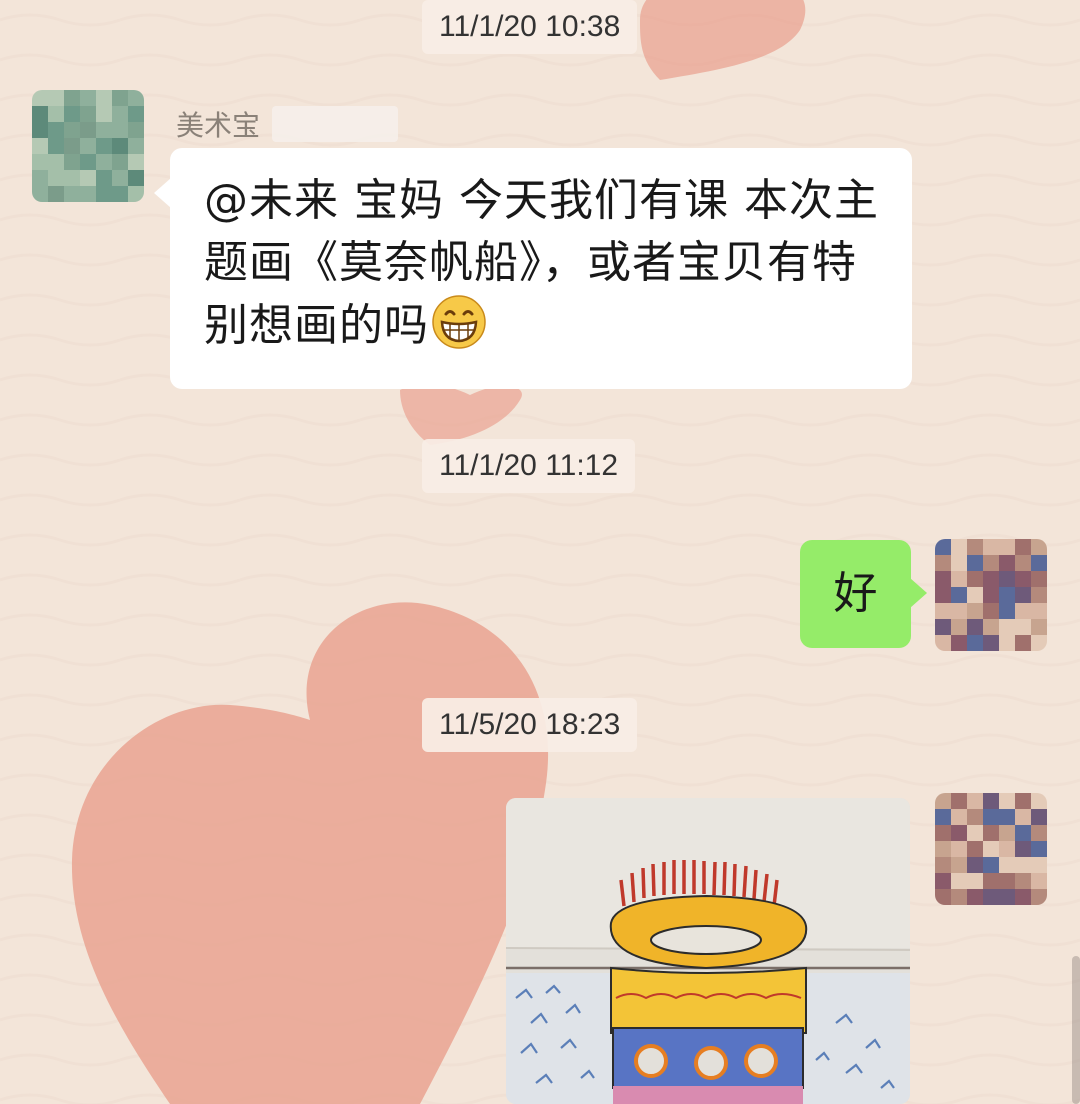 Image resolution: width=1080 pixels, height=1104 pixels. I want to click on sender-name: 美术宝, so click(218, 125).